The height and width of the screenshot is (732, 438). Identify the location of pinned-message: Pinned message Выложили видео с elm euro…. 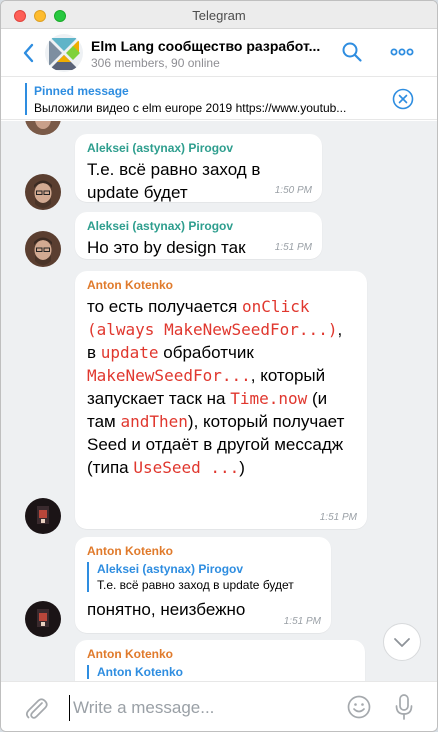
(219, 99).